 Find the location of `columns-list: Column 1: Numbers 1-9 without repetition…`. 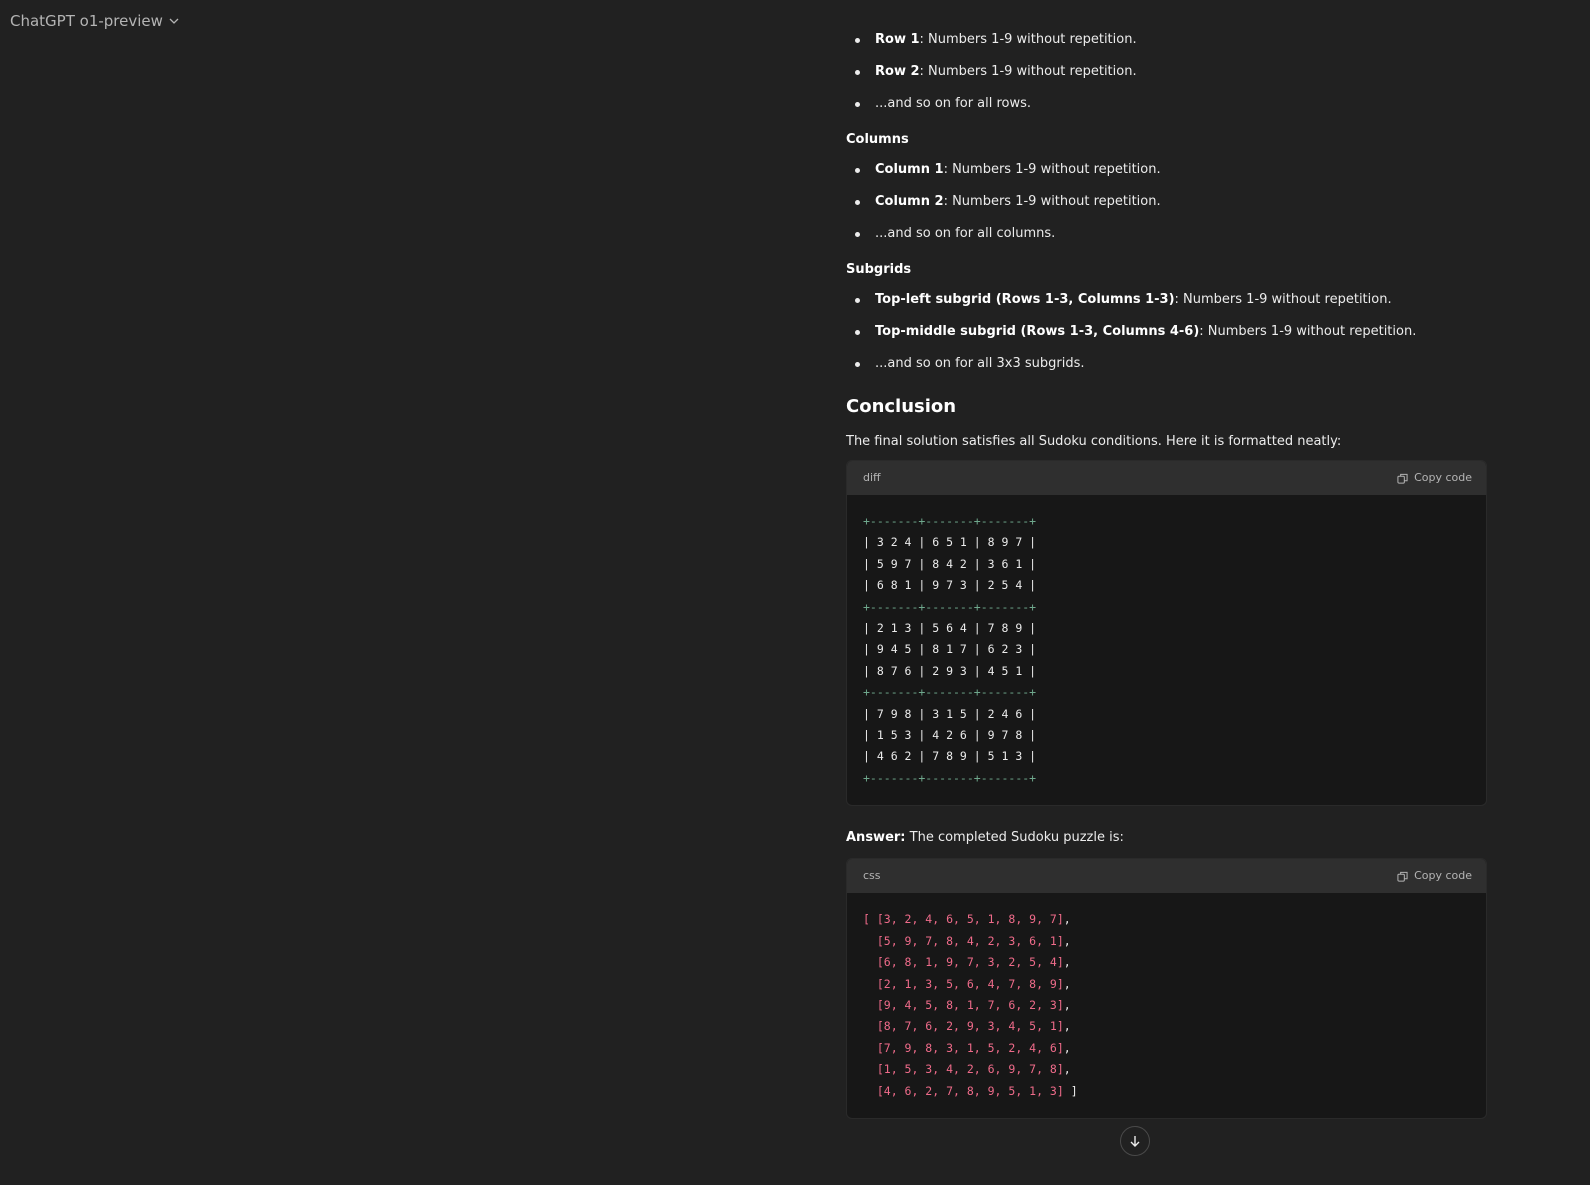

columns-list: Column 1: Numbers 1-9 without repetition… is located at coordinates (1166, 202).